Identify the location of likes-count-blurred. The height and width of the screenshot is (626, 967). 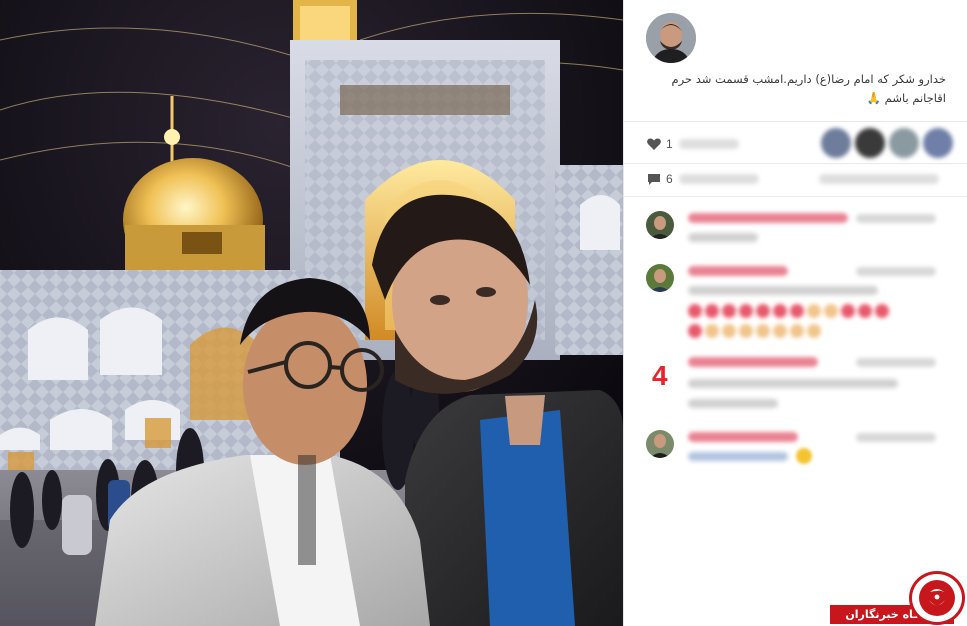
(708, 144).